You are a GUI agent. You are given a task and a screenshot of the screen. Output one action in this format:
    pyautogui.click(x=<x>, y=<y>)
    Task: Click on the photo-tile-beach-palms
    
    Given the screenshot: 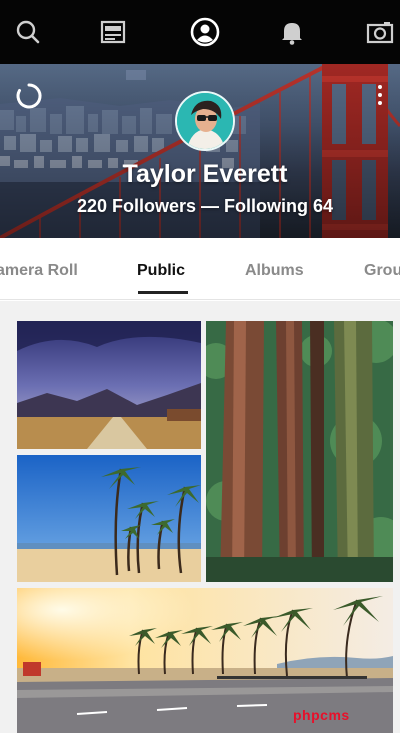 What is the action you would take?
    pyautogui.click(x=109, y=518)
    